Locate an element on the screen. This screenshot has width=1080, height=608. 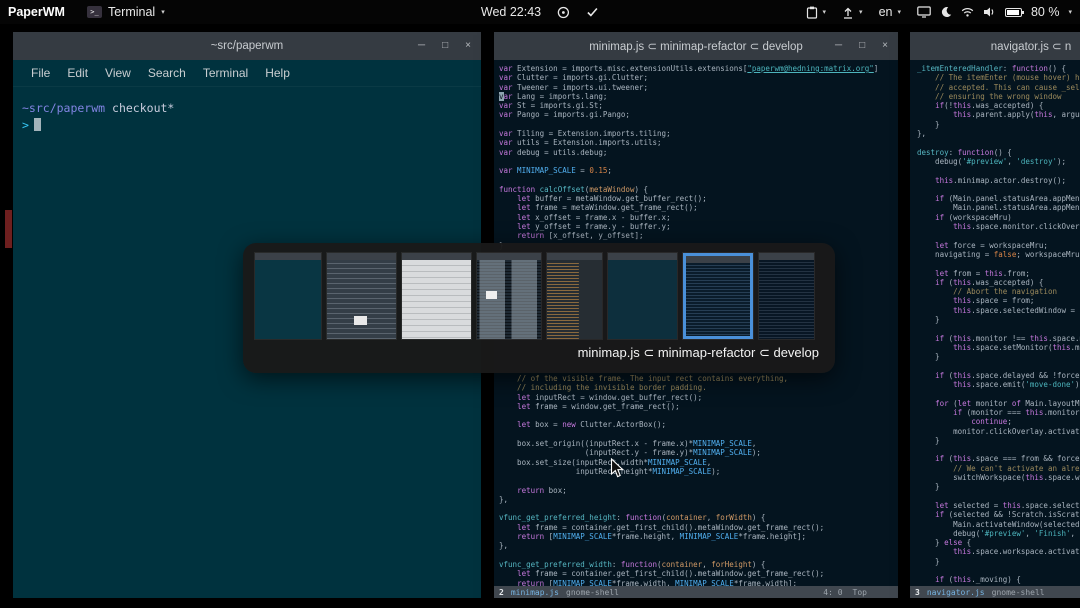
battery-icon is located at coordinates (1014, 12).